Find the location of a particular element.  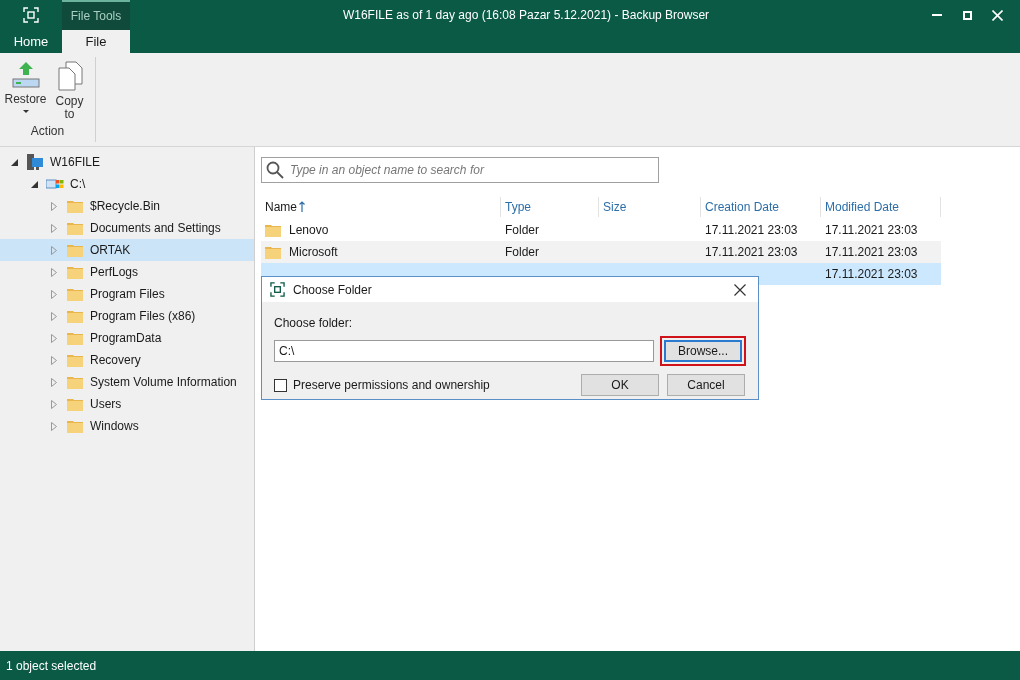

tree-item: $Recycle.Bin is located at coordinates (127, 206).